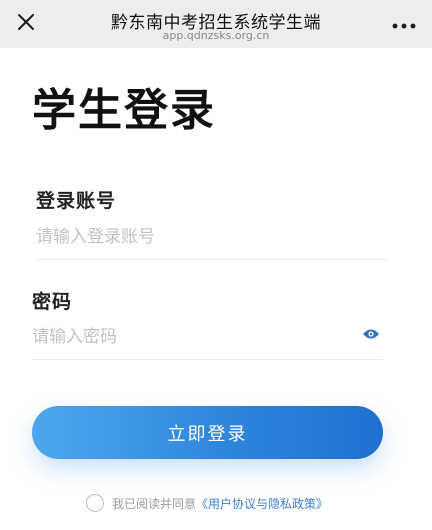  I want to click on login-button: 立即登录, so click(207, 432).